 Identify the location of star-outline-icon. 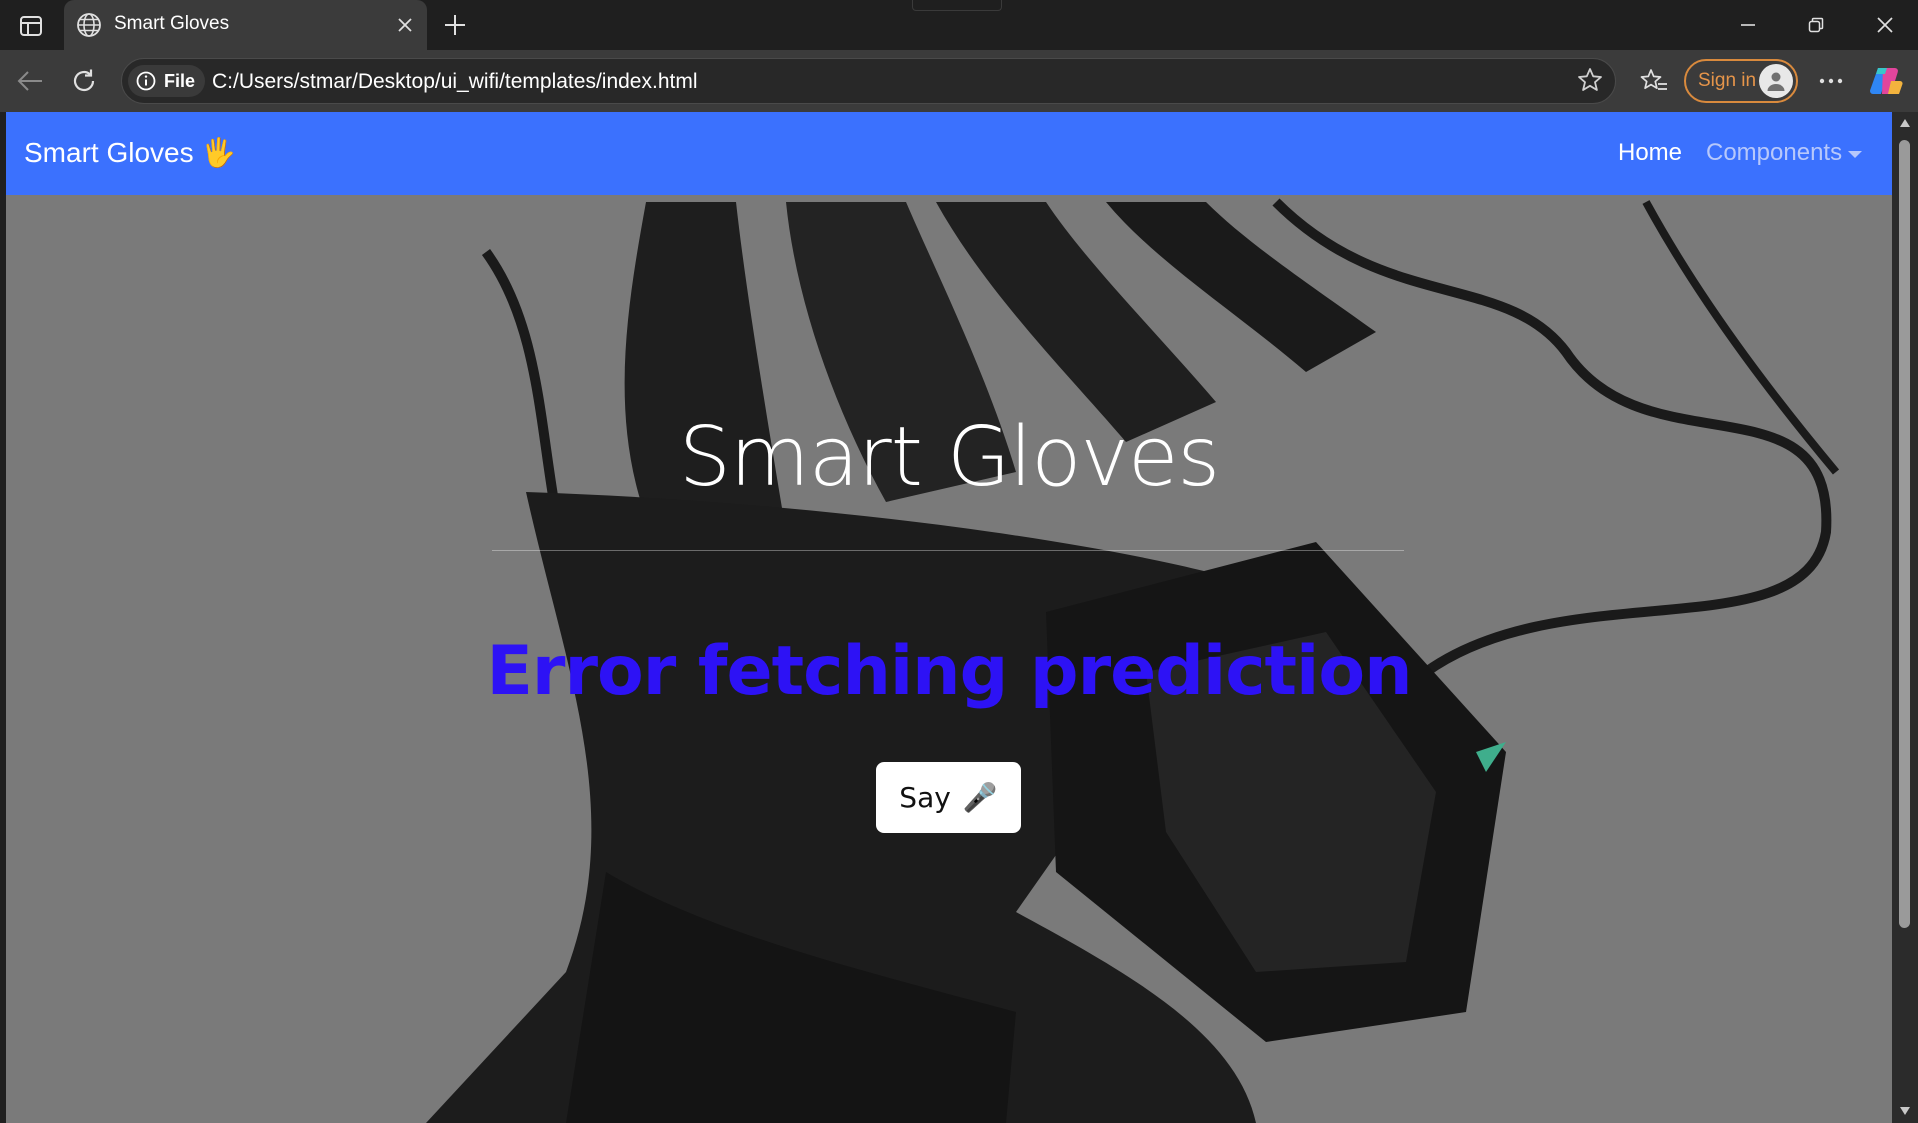
(1590, 79).